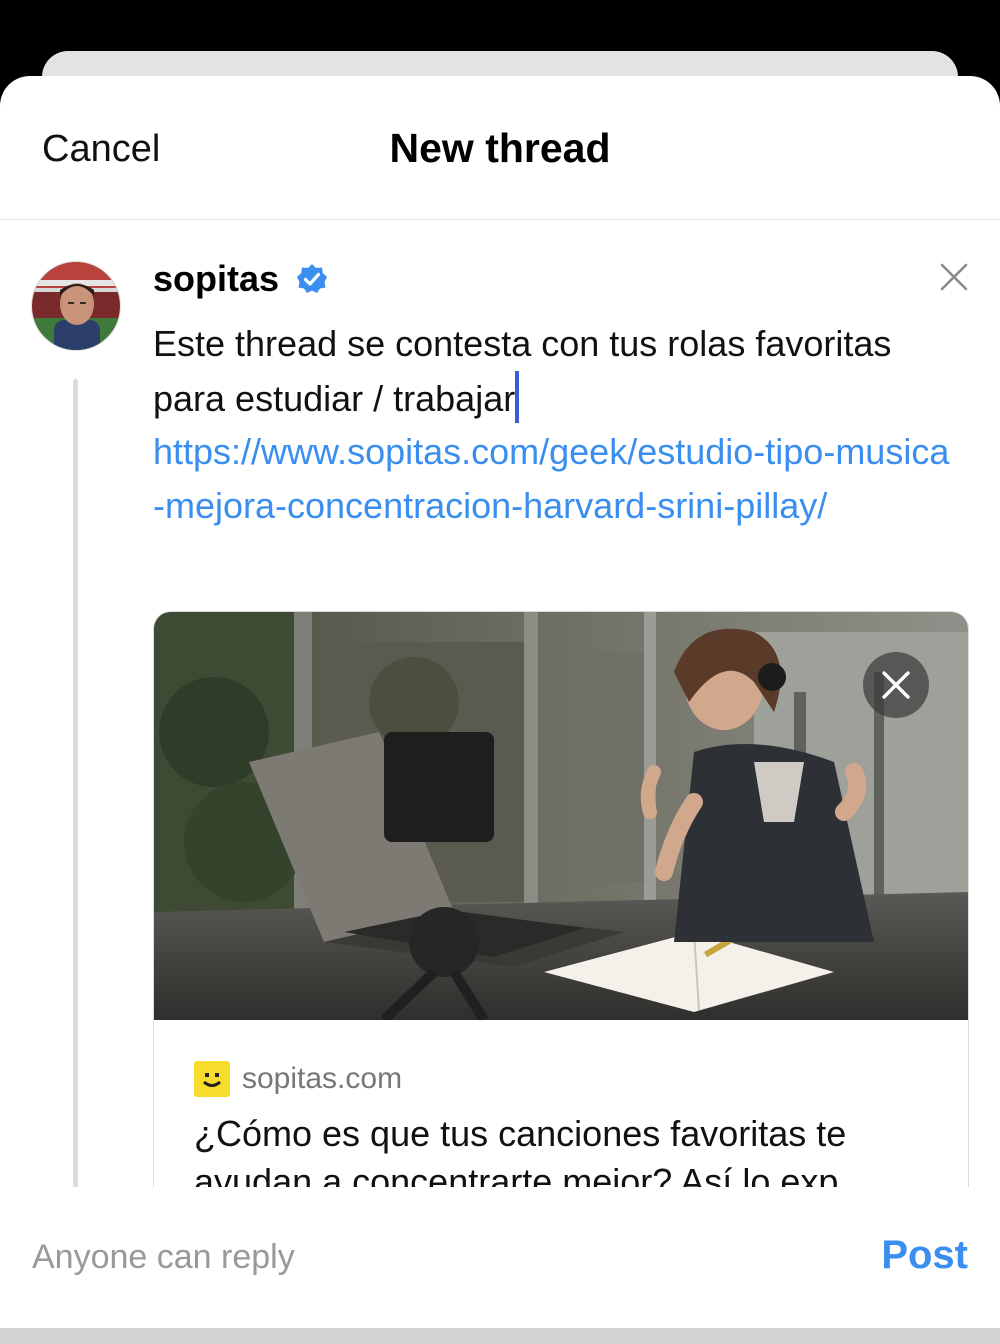 This screenshot has height=1344, width=1000. I want to click on remove-preview-button, so click(896, 685).